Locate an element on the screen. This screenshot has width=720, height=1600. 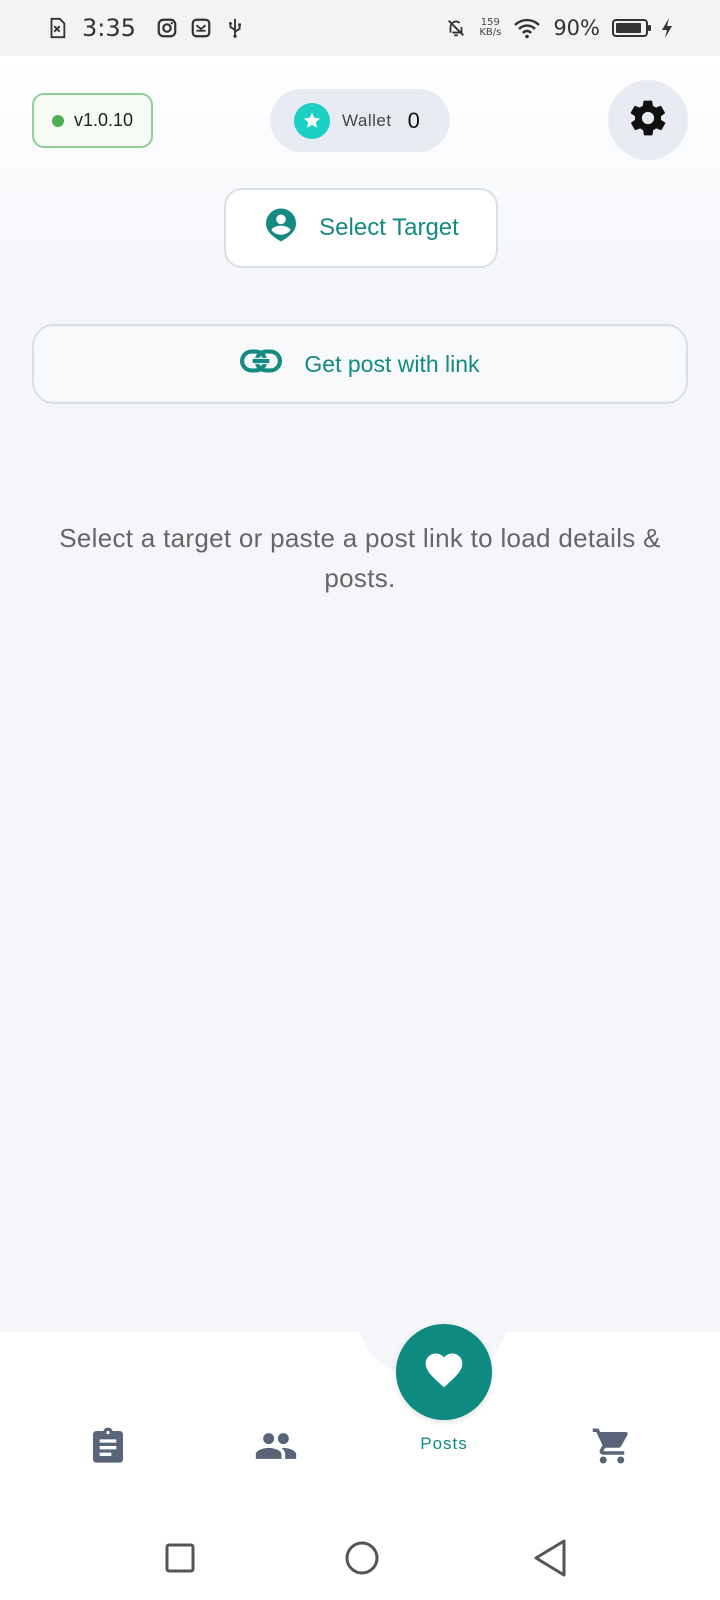
heart-icon is located at coordinates (444, 1372).